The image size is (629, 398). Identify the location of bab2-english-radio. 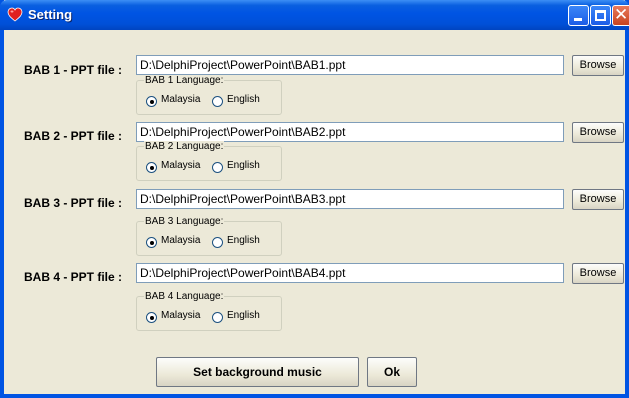
(217, 167).